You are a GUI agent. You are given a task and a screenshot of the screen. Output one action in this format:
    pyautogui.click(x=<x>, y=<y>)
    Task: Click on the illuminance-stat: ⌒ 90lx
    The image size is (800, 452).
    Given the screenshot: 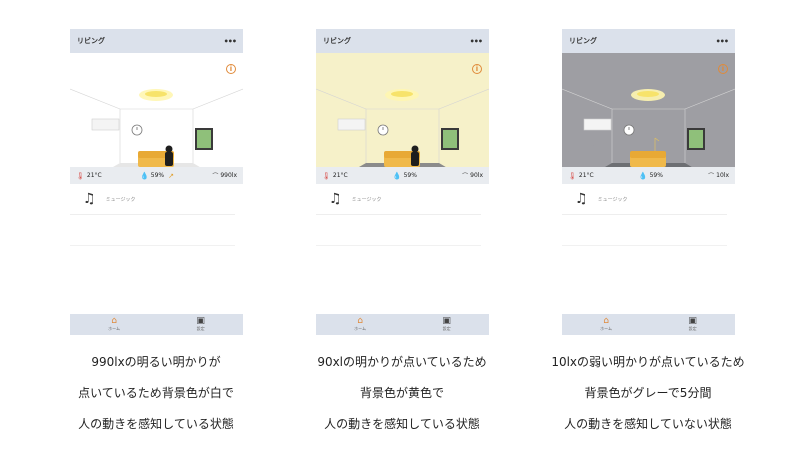 What is the action you would take?
    pyautogui.click(x=472, y=175)
    